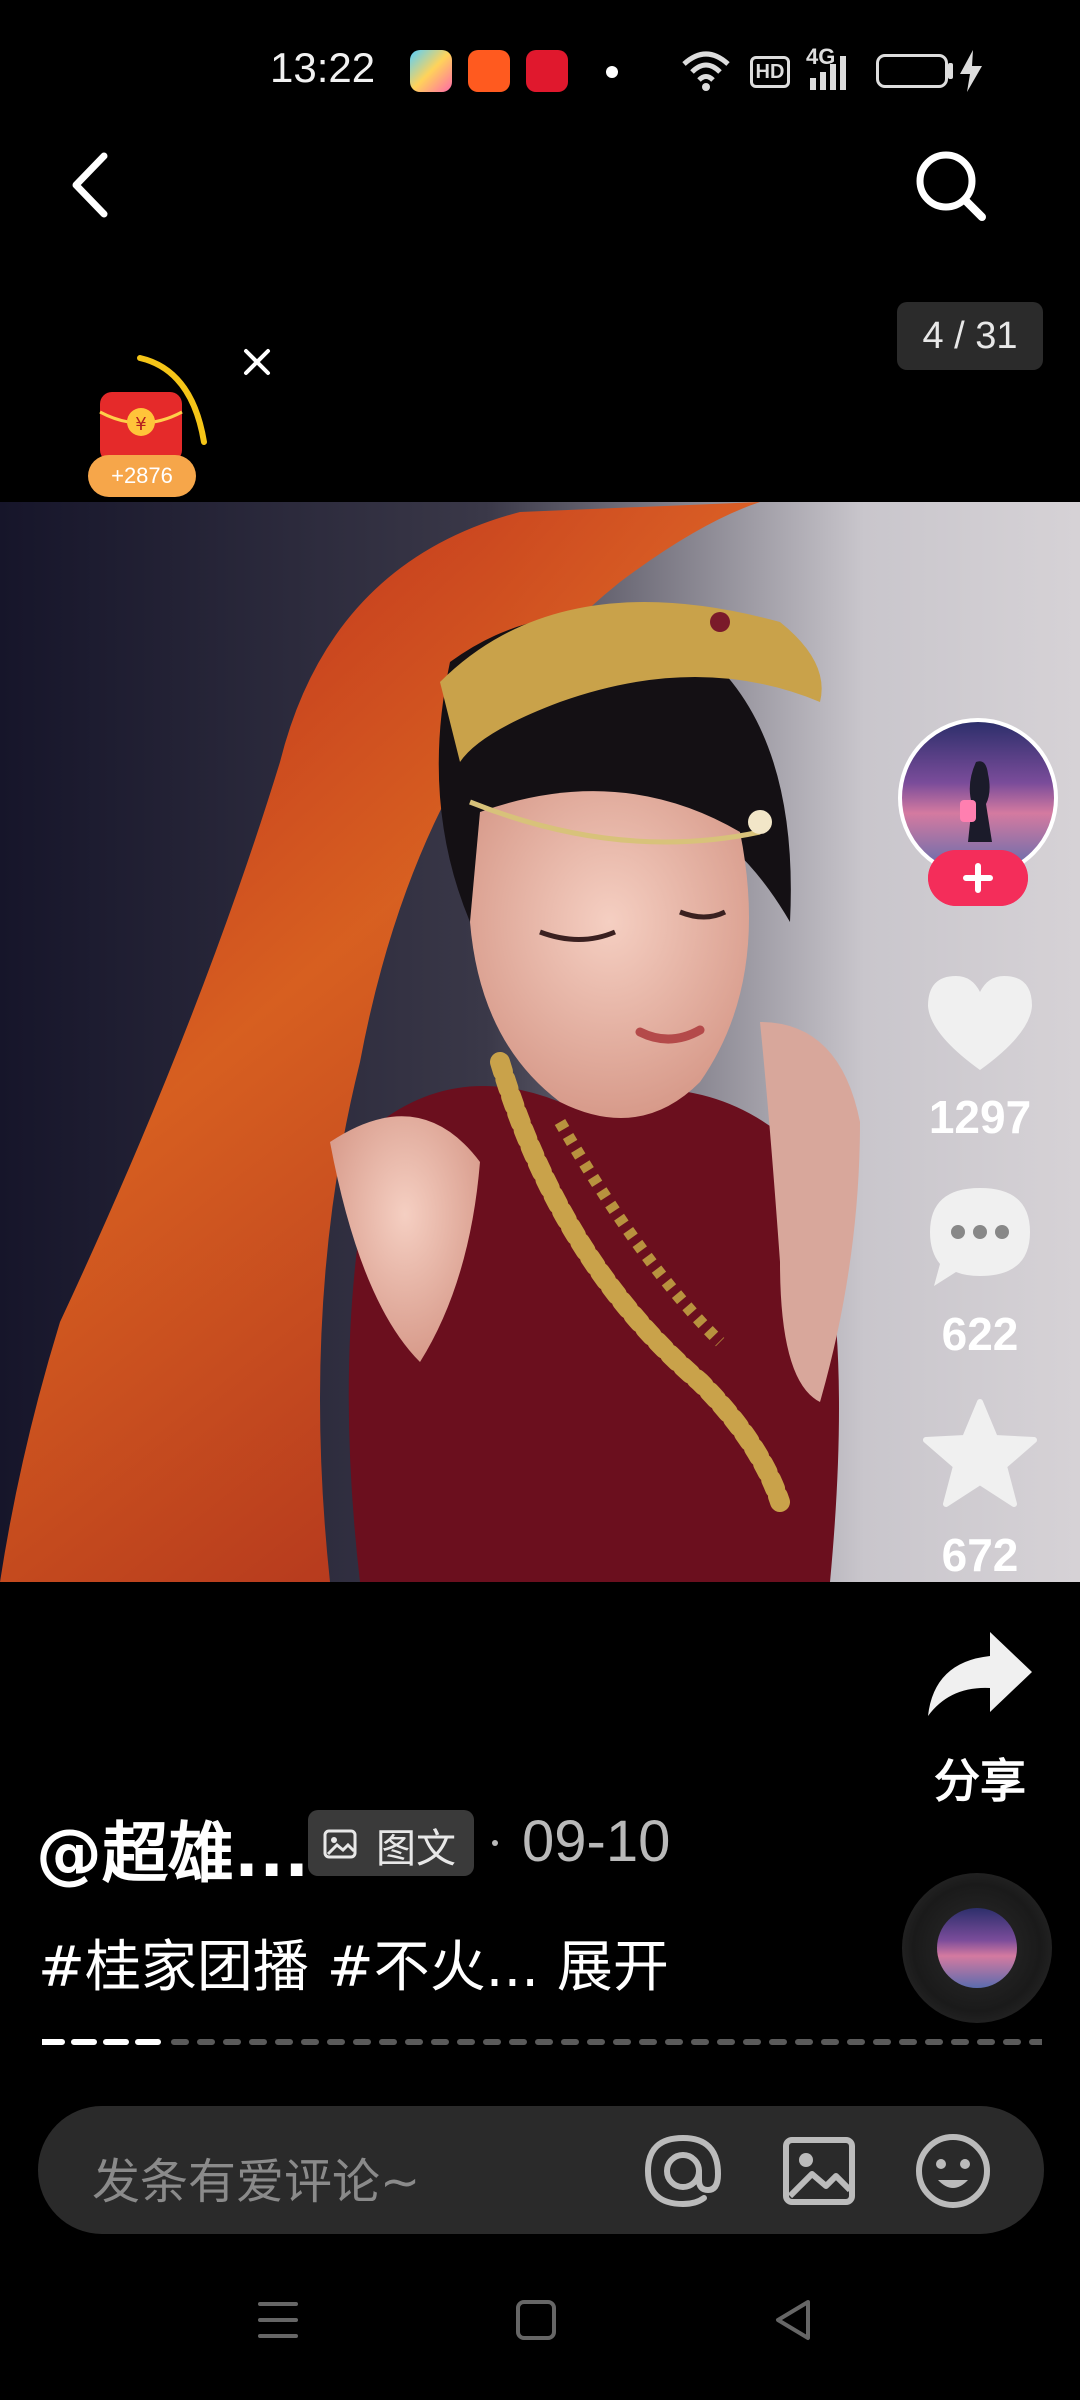 This screenshot has width=1080, height=2400. Describe the element at coordinates (980, 1237) in the screenshot. I see `comment-bubble-icon` at that location.